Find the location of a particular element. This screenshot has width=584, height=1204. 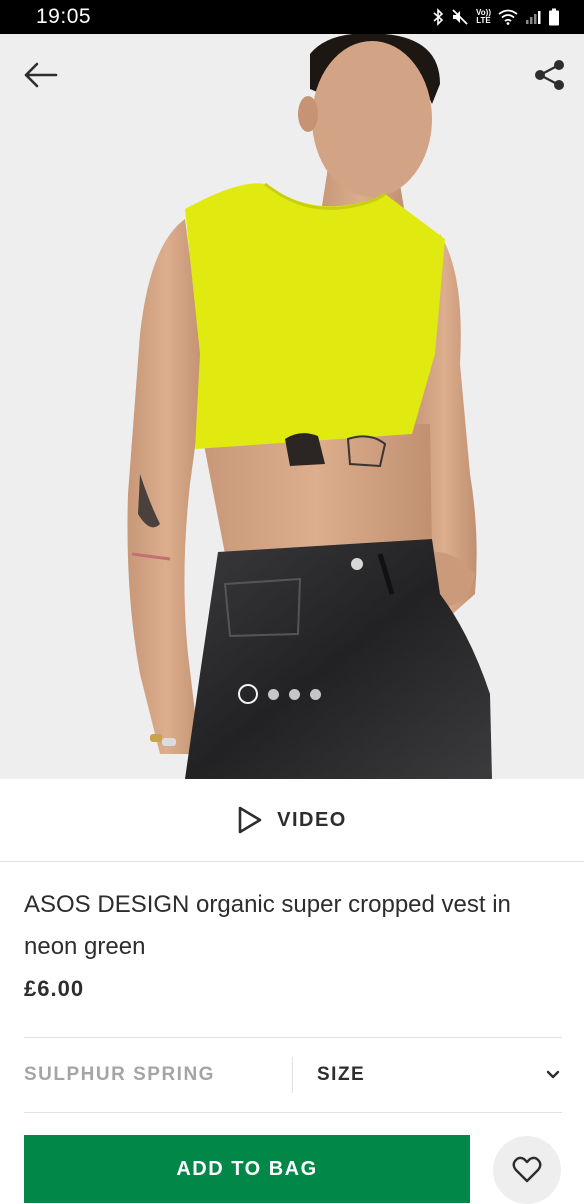

chevron-down-icon is located at coordinates (553, 1074).